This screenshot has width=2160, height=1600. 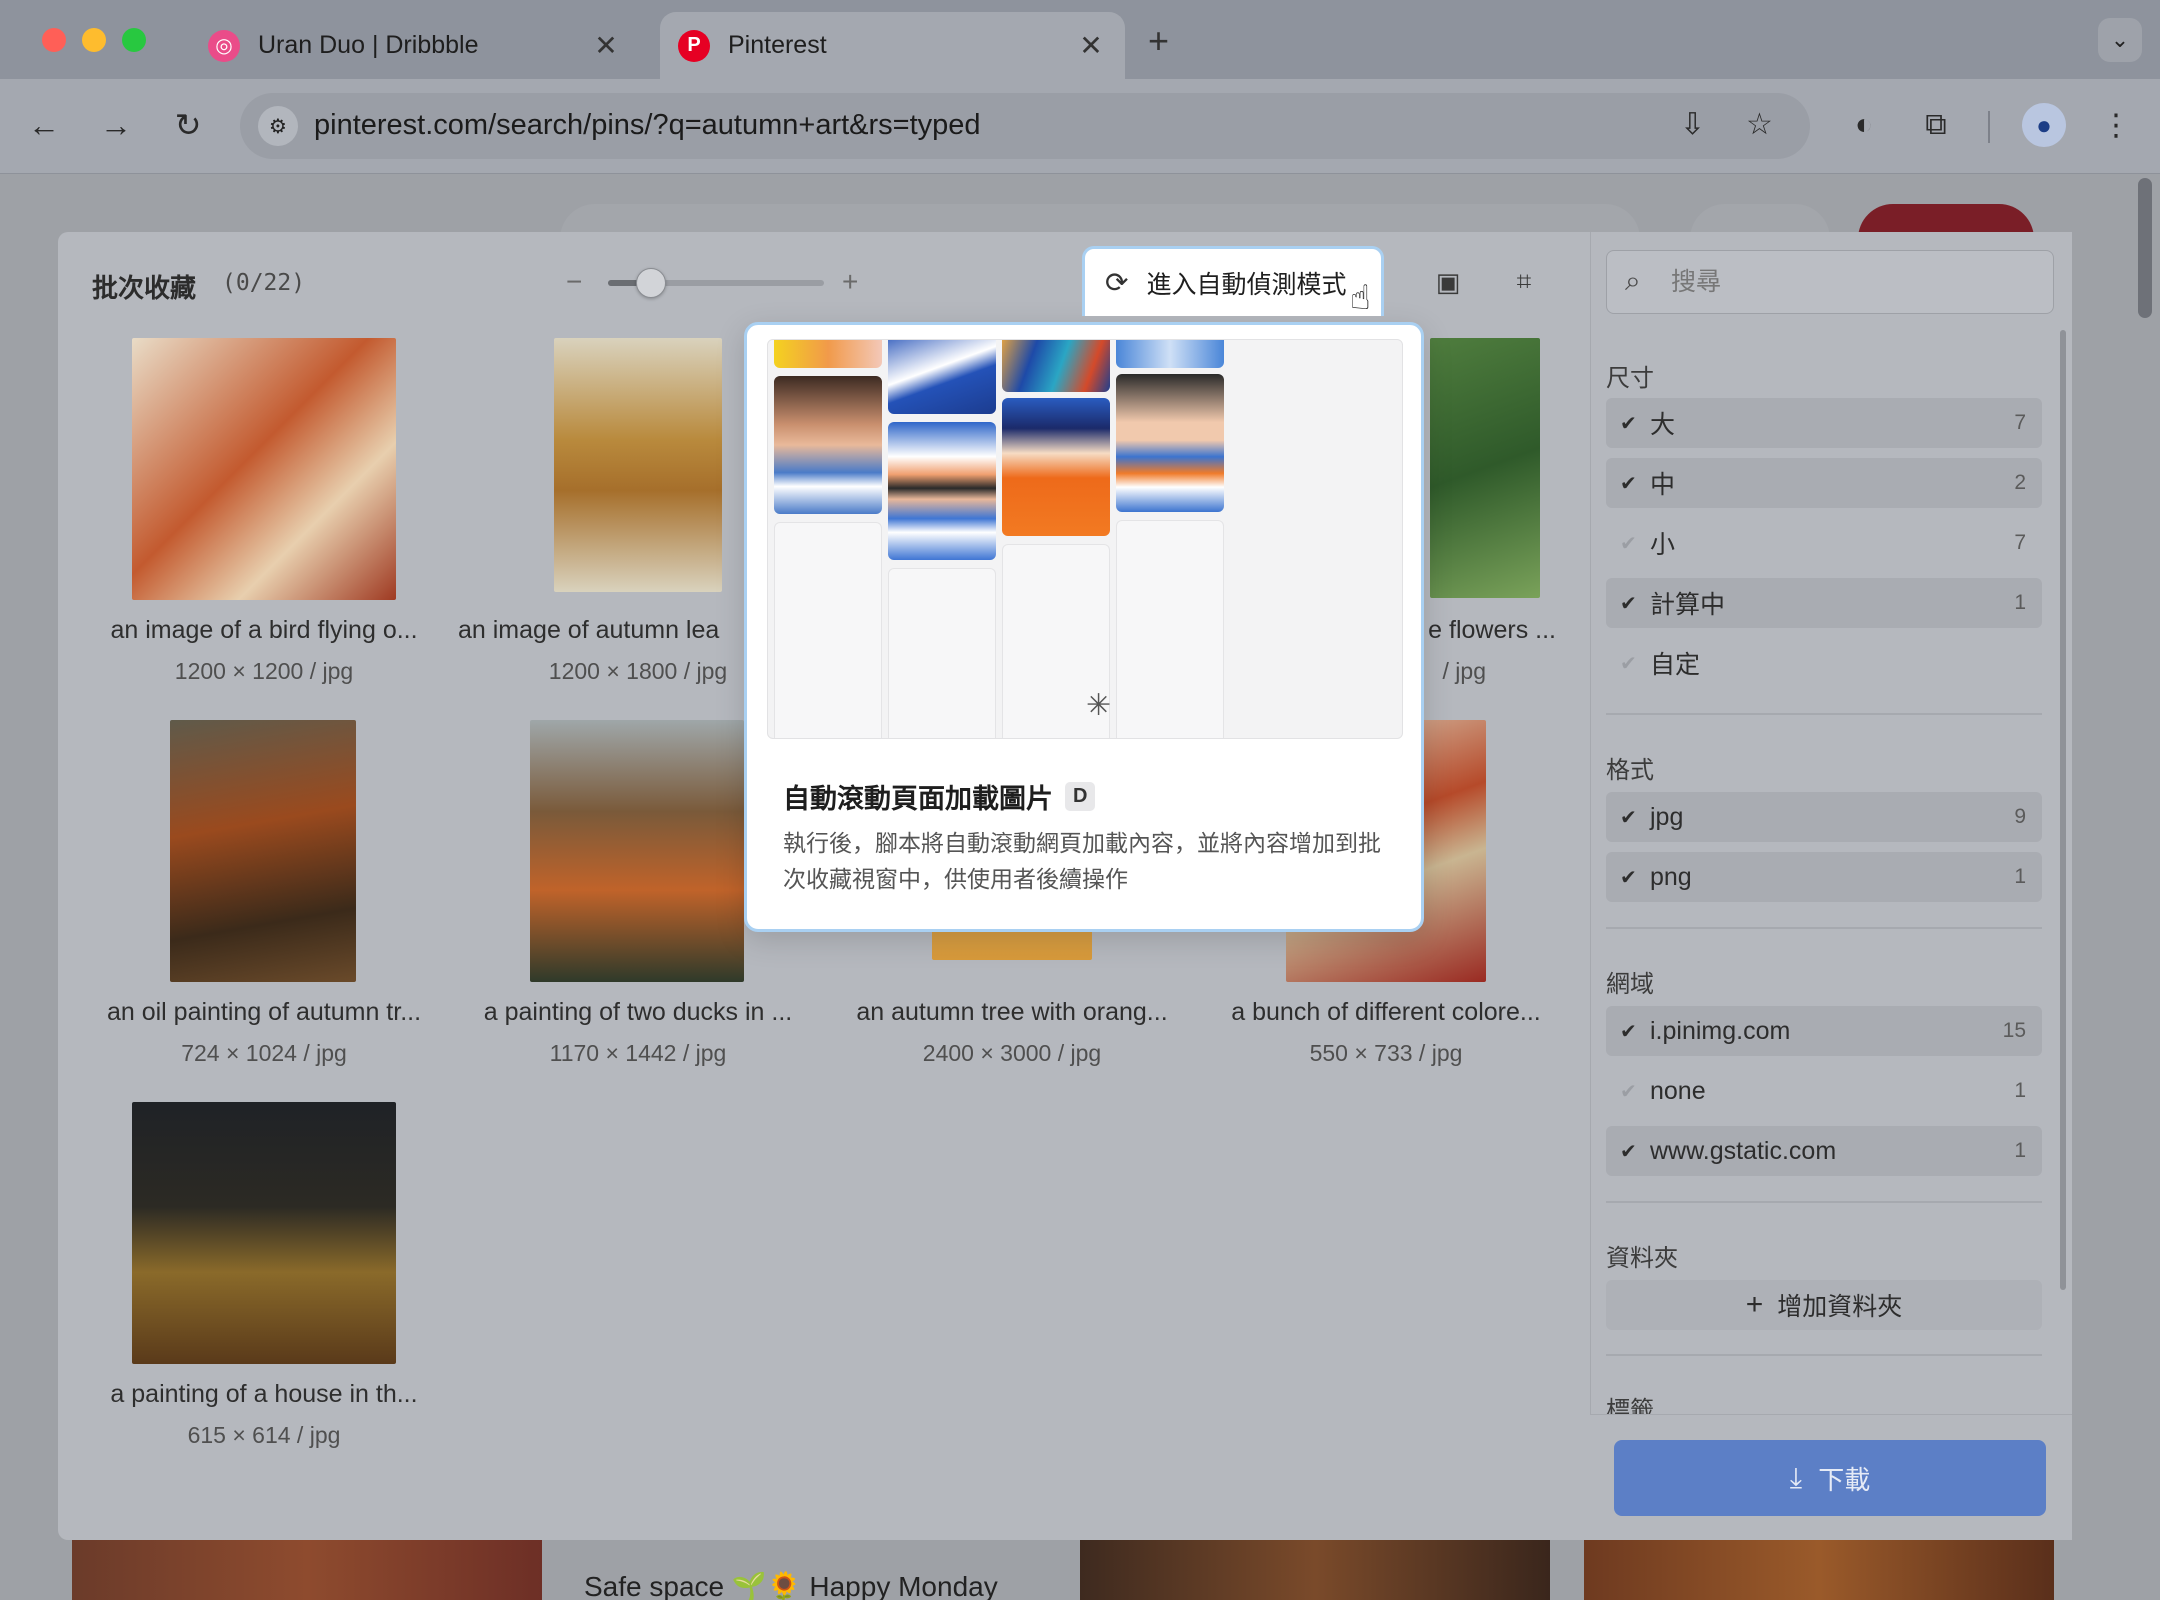 I want to click on auto-scroll-preview-animation: ✳, so click(x=1085, y=539).